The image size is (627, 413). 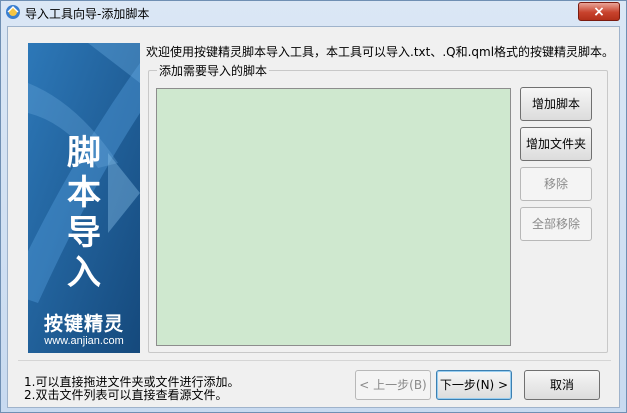 I want to click on remove-button: 移除, so click(x=556, y=184).